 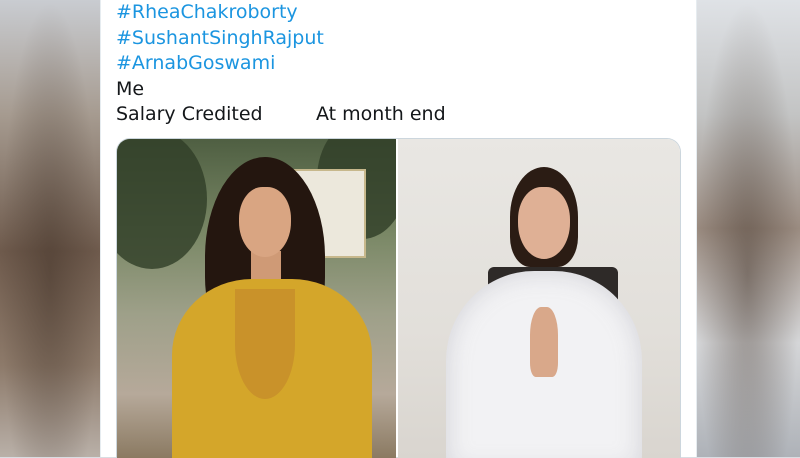 I want to click on blurred-background-left, so click(x=50, y=228).